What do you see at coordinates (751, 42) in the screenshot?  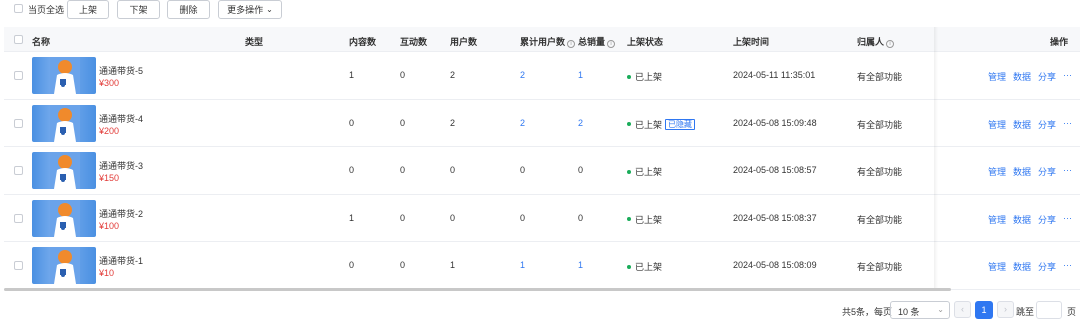 I see `header-listing-time: 上架时间` at bounding box center [751, 42].